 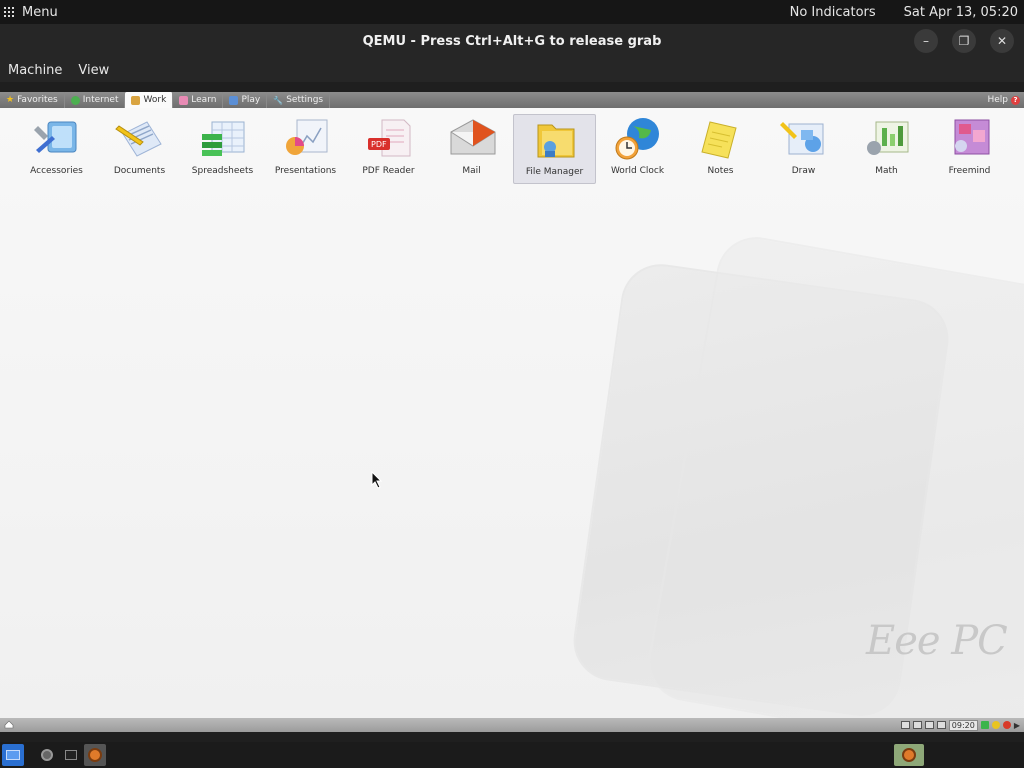 I want to click on help-icon: ?, so click(x=1015, y=100).